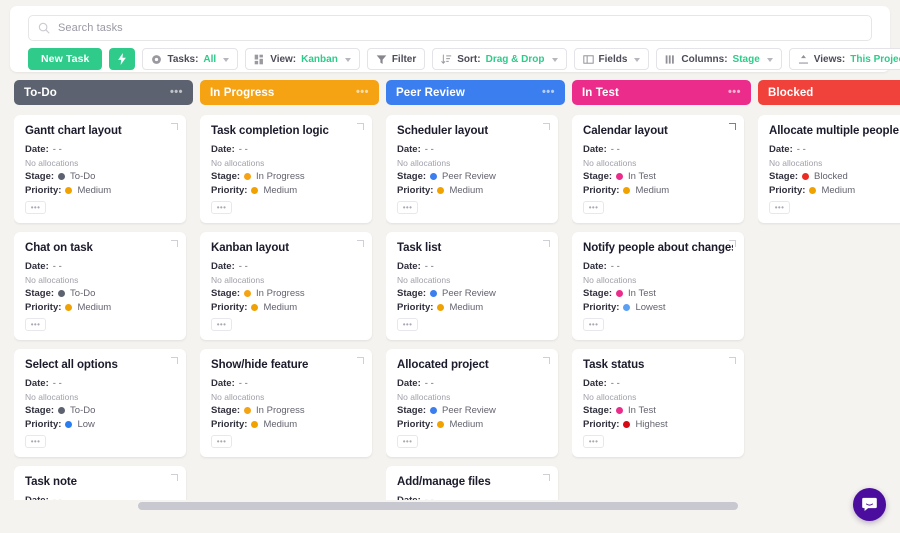 This screenshot has height=533, width=900. I want to click on columns-button: Columns: Stage, so click(719, 59).